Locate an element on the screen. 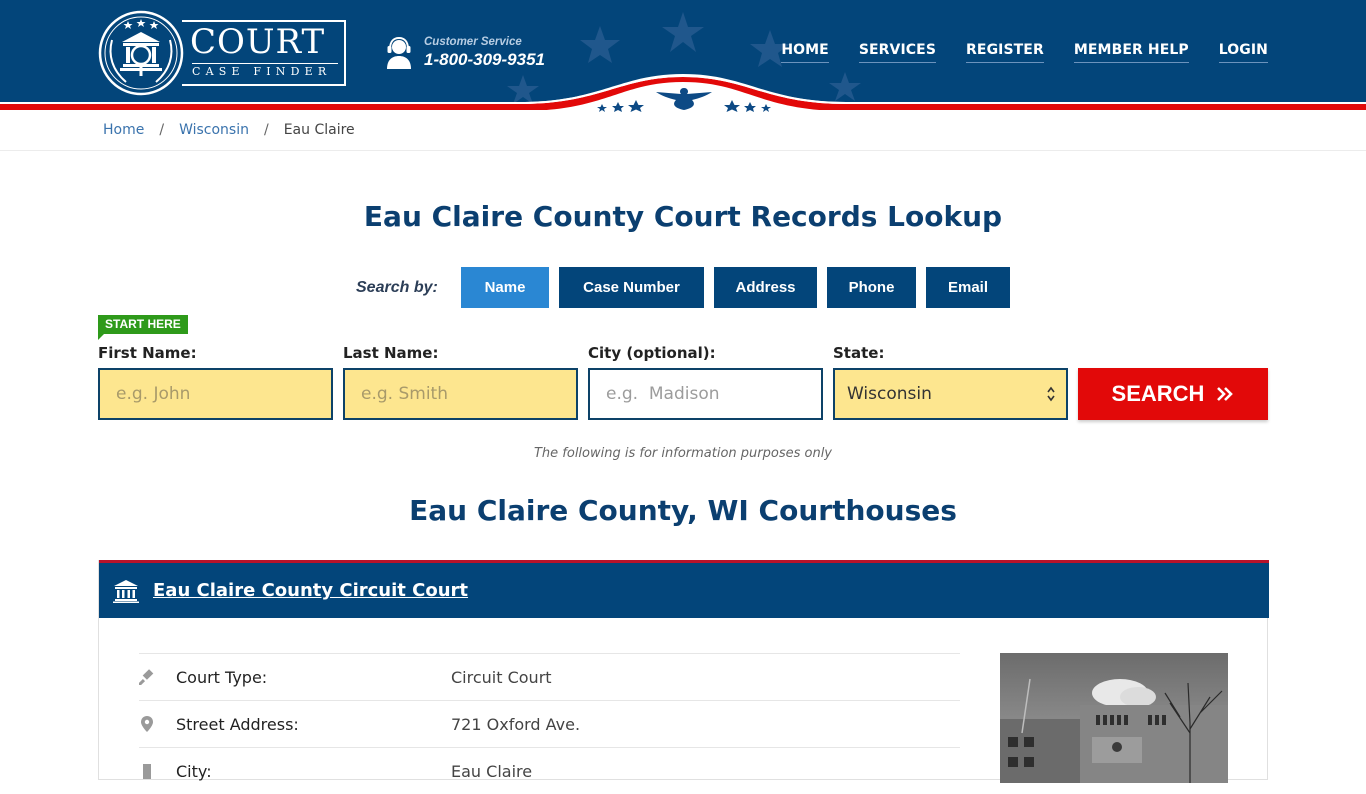 The height and width of the screenshot is (794, 1366). double-chevron-right-icon is located at coordinates (1225, 394).